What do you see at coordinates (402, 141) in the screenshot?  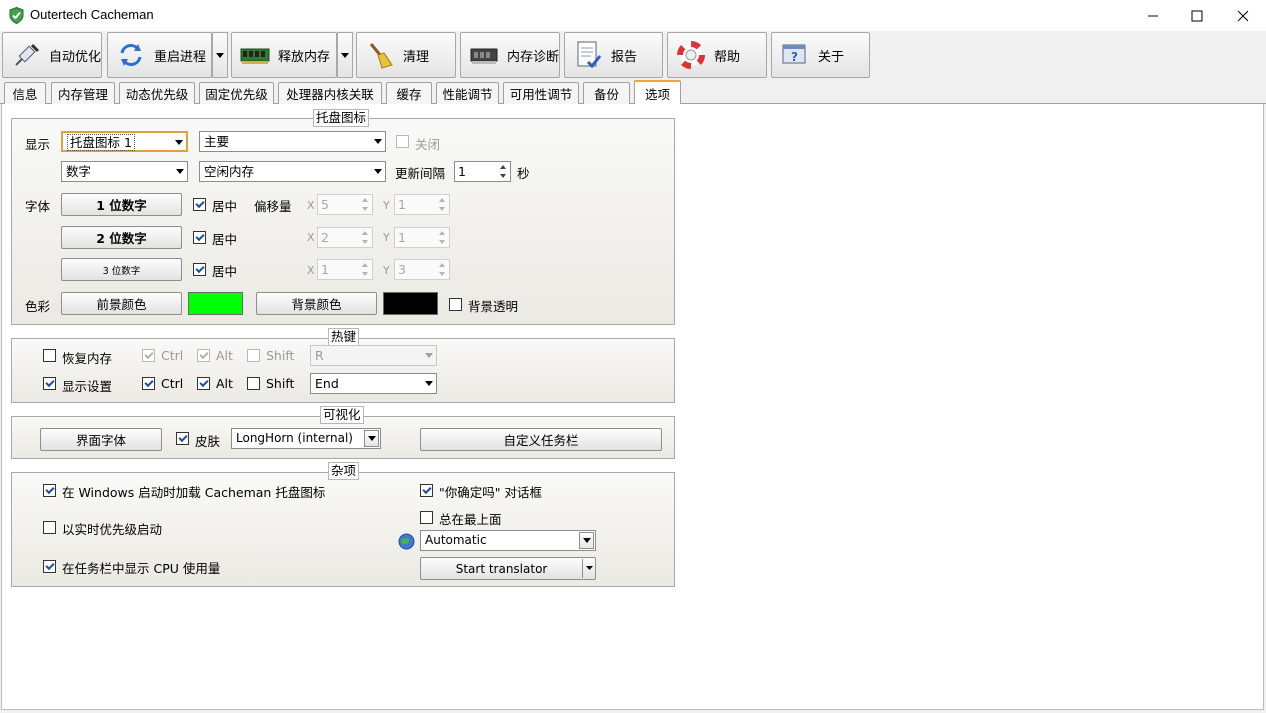 I see `off-checkbox` at bounding box center [402, 141].